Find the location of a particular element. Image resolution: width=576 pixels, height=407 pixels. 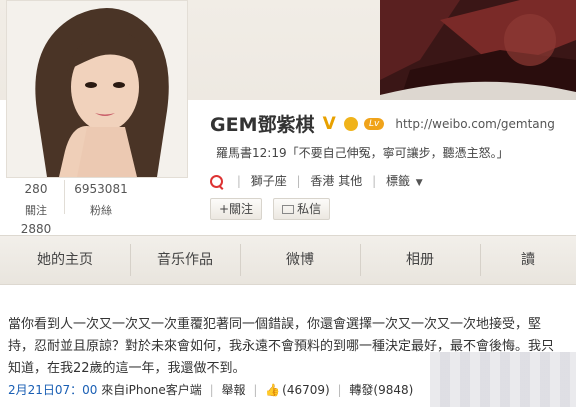

status-reference: 羅馬書12:19 is located at coordinates (251, 153).